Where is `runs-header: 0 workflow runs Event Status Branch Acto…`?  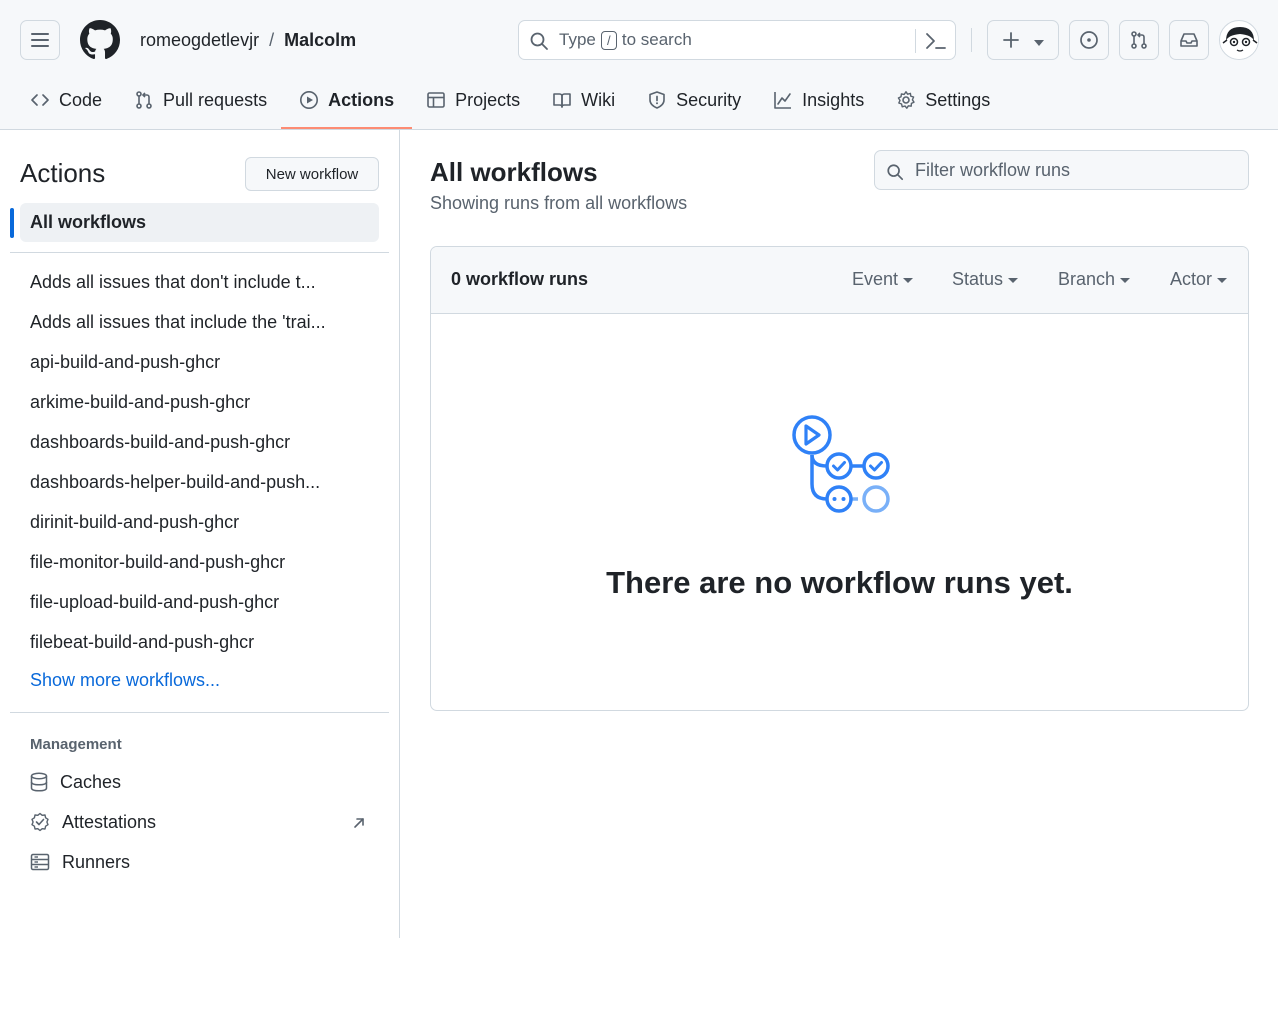 runs-header: 0 workflow runs Event Status Branch Acto… is located at coordinates (839, 280).